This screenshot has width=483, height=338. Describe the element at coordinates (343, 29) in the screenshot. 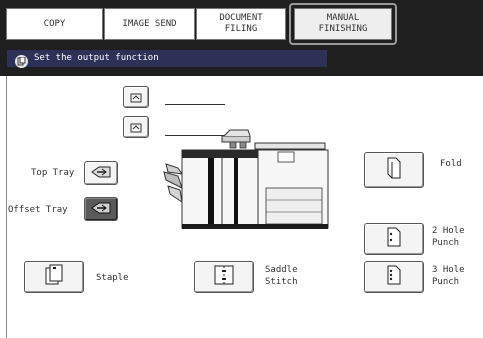

I see `tab-manual-finishing-label-2: FINISHING` at that location.